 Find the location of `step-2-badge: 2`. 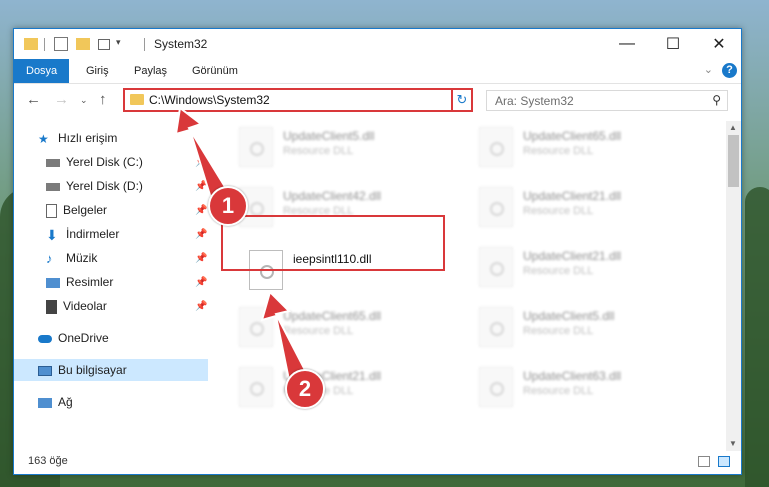

step-2-badge: 2 is located at coordinates (305, 389).